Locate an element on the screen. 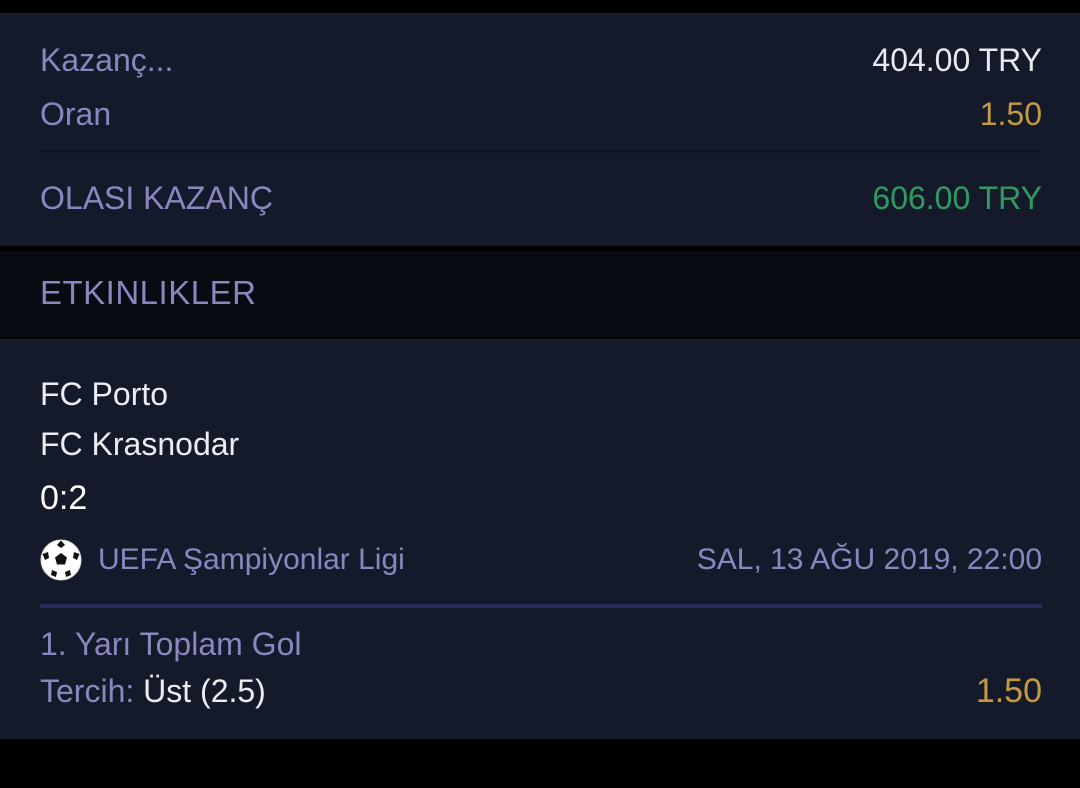 This screenshot has width=1080, height=788. pick-row: Tercih: Üst (2.5) 1.50 is located at coordinates (541, 691).